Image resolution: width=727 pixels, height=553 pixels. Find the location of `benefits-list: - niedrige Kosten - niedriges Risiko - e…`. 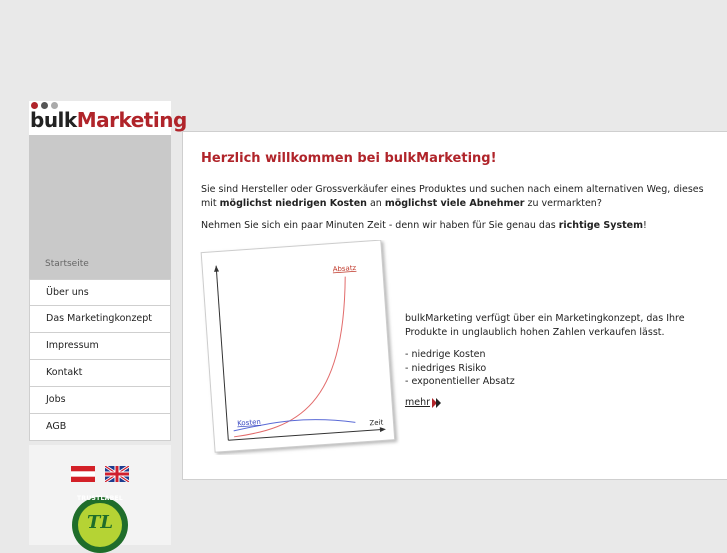

benefits-list: - niedrige Kosten - niedriges Risiko - e… is located at coordinates (460, 368).